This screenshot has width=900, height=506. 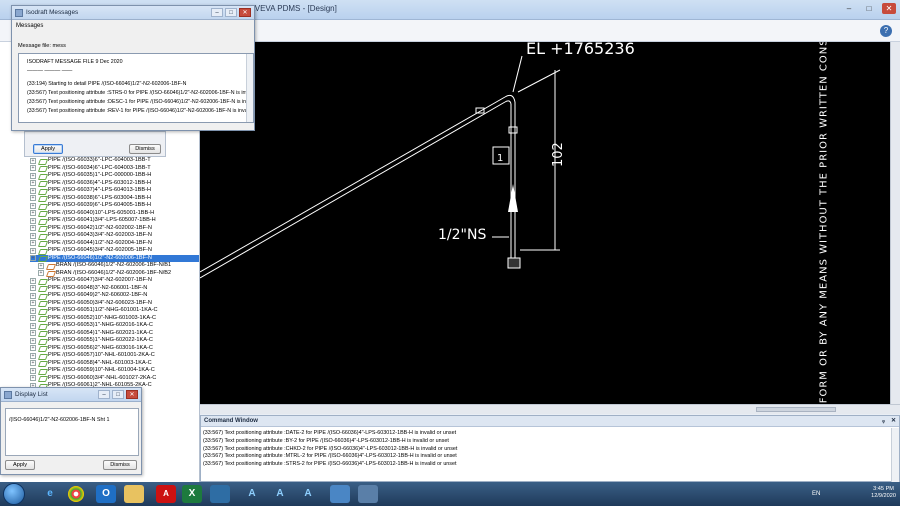 What do you see at coordinates (114, 199) in the screenshot?
I see `tree-item-pipe: + PIPE /(ISO-66038)6"-LPS-603004-1BB-H` at bounding box center [114, 199].